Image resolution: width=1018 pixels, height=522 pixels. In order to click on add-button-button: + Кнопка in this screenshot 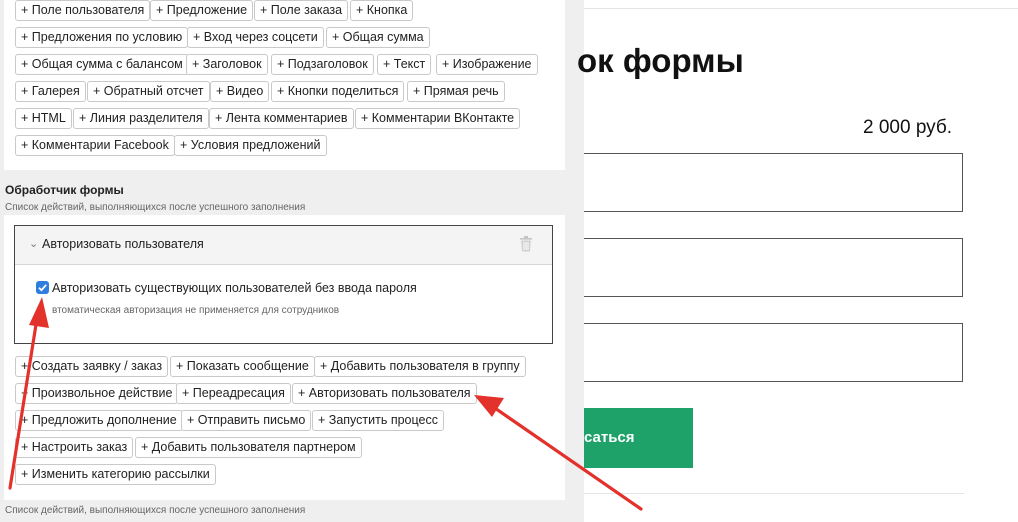, I will do `click(382, 10)`.